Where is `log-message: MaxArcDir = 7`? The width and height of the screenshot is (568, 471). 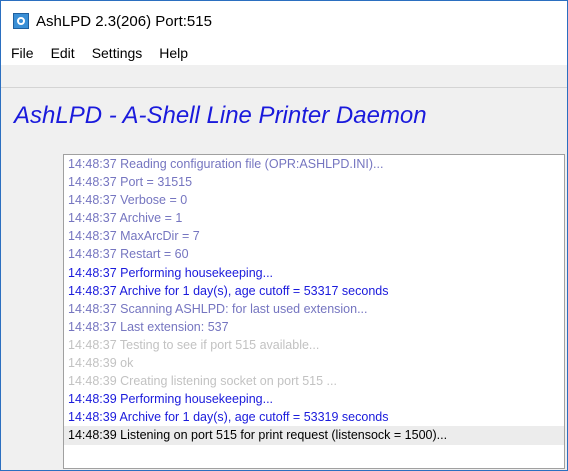
log-message: MaxArcDir = 7 is located at coordinates (158, 236).